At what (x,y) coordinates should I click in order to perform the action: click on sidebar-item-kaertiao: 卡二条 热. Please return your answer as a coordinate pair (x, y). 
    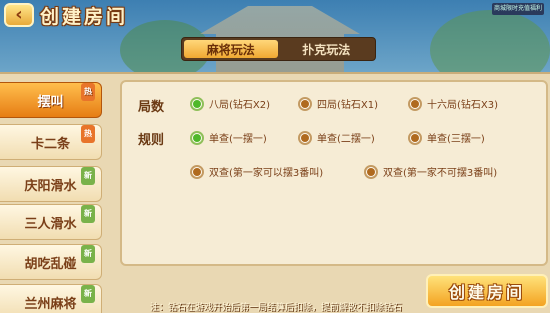
    Looking at the image, I should click on (51, 142).